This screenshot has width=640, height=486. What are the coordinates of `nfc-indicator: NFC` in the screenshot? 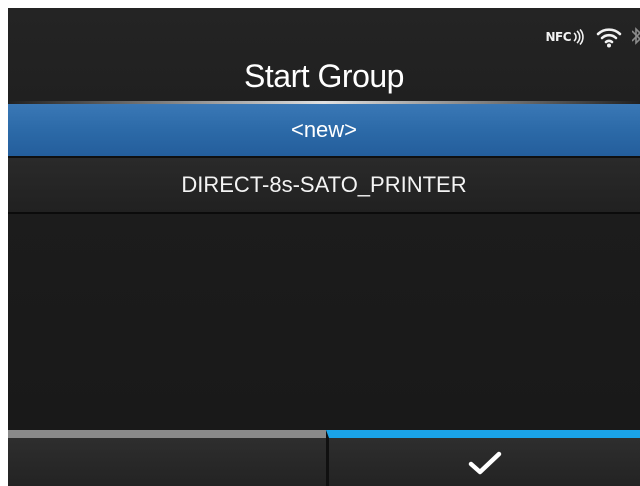 It's located at (565, 37).